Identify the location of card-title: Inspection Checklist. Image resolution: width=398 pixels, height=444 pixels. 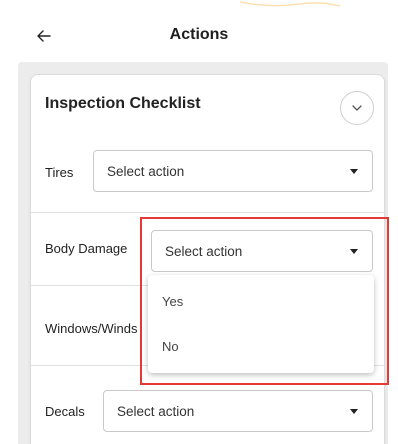
(123, 103).